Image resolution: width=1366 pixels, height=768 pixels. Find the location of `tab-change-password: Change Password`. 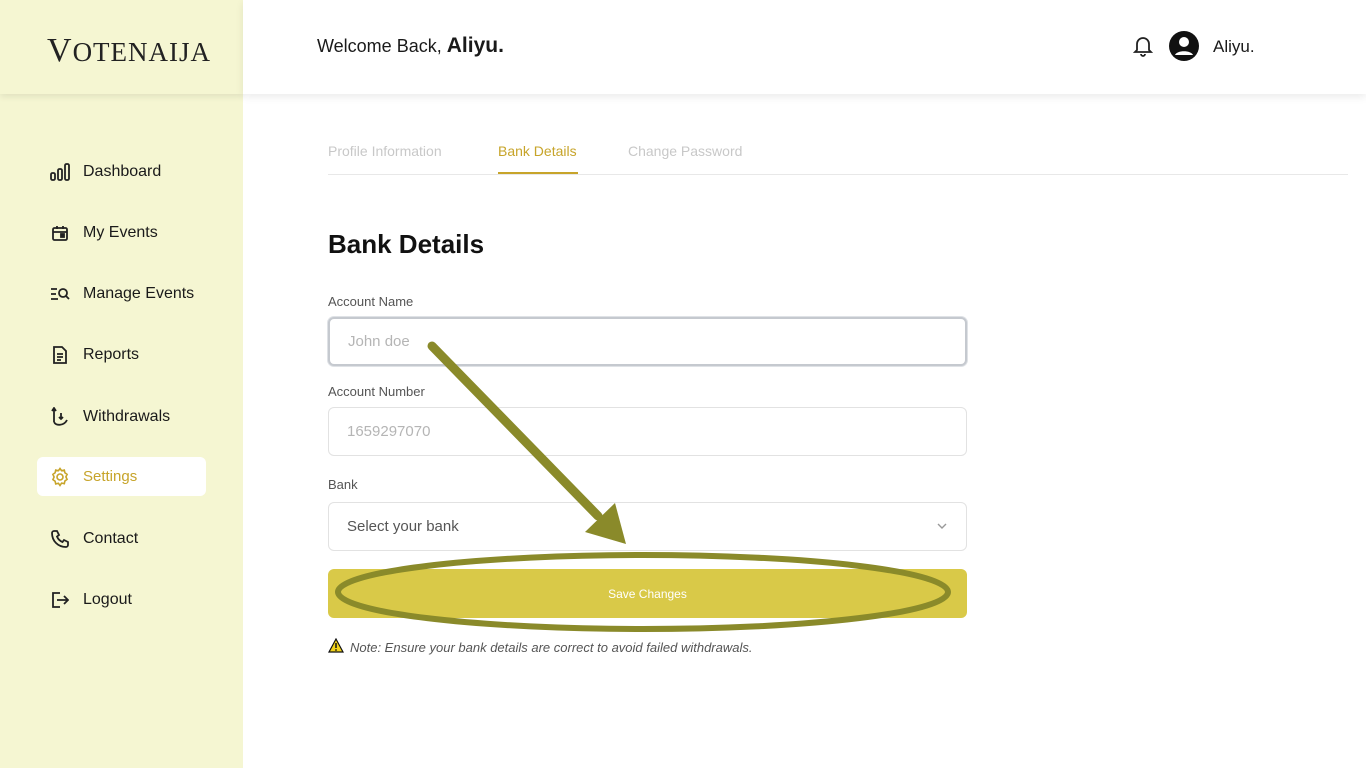

tab-change-password: Change Password is located at coordinates (685, 151).